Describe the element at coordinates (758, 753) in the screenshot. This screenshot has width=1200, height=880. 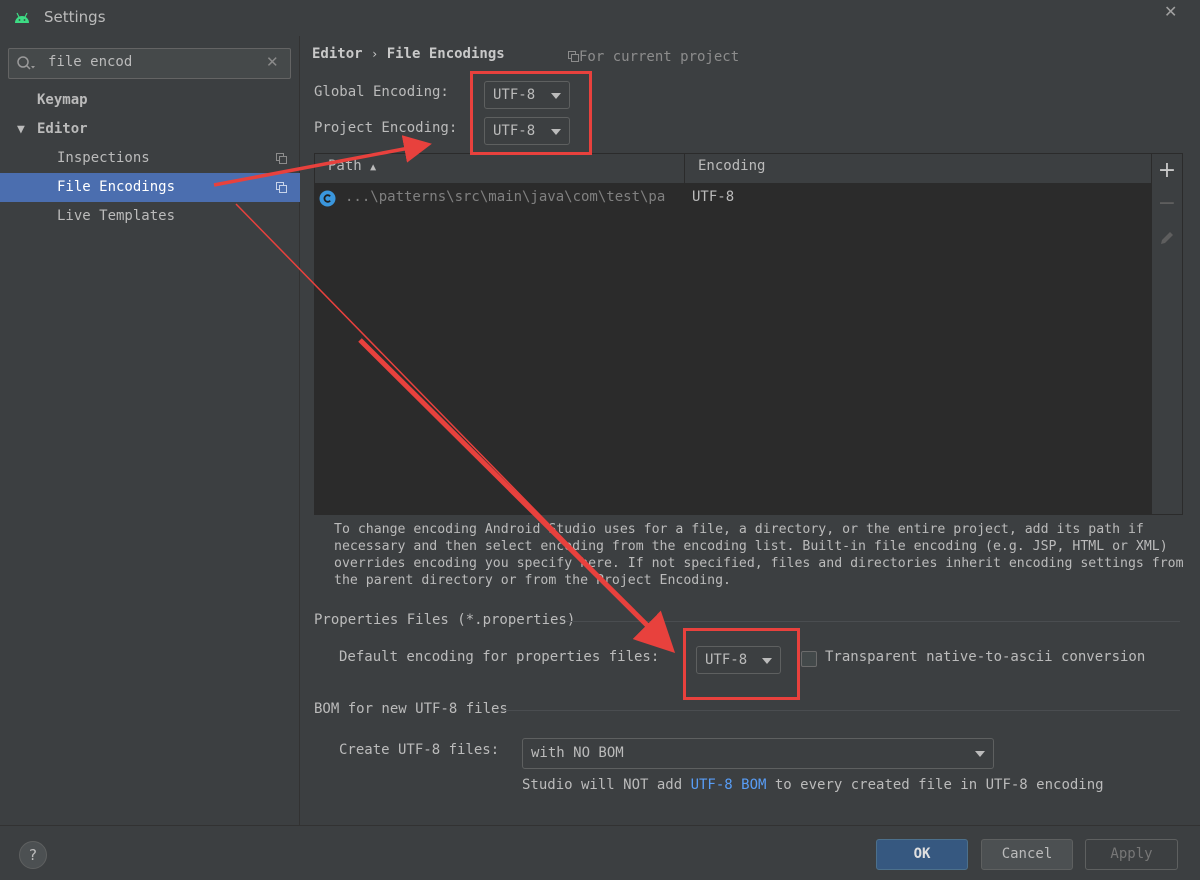
I see `create-utf8-select: with NO BOM` at that location.